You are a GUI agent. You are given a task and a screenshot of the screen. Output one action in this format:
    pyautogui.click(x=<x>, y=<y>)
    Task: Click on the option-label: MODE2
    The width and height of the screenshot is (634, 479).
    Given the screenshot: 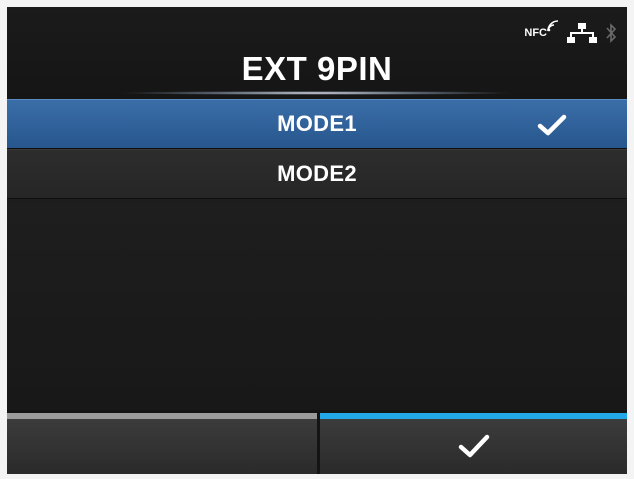 What is the action you would take?
    pyautogui.click(x=317, y=173)
    